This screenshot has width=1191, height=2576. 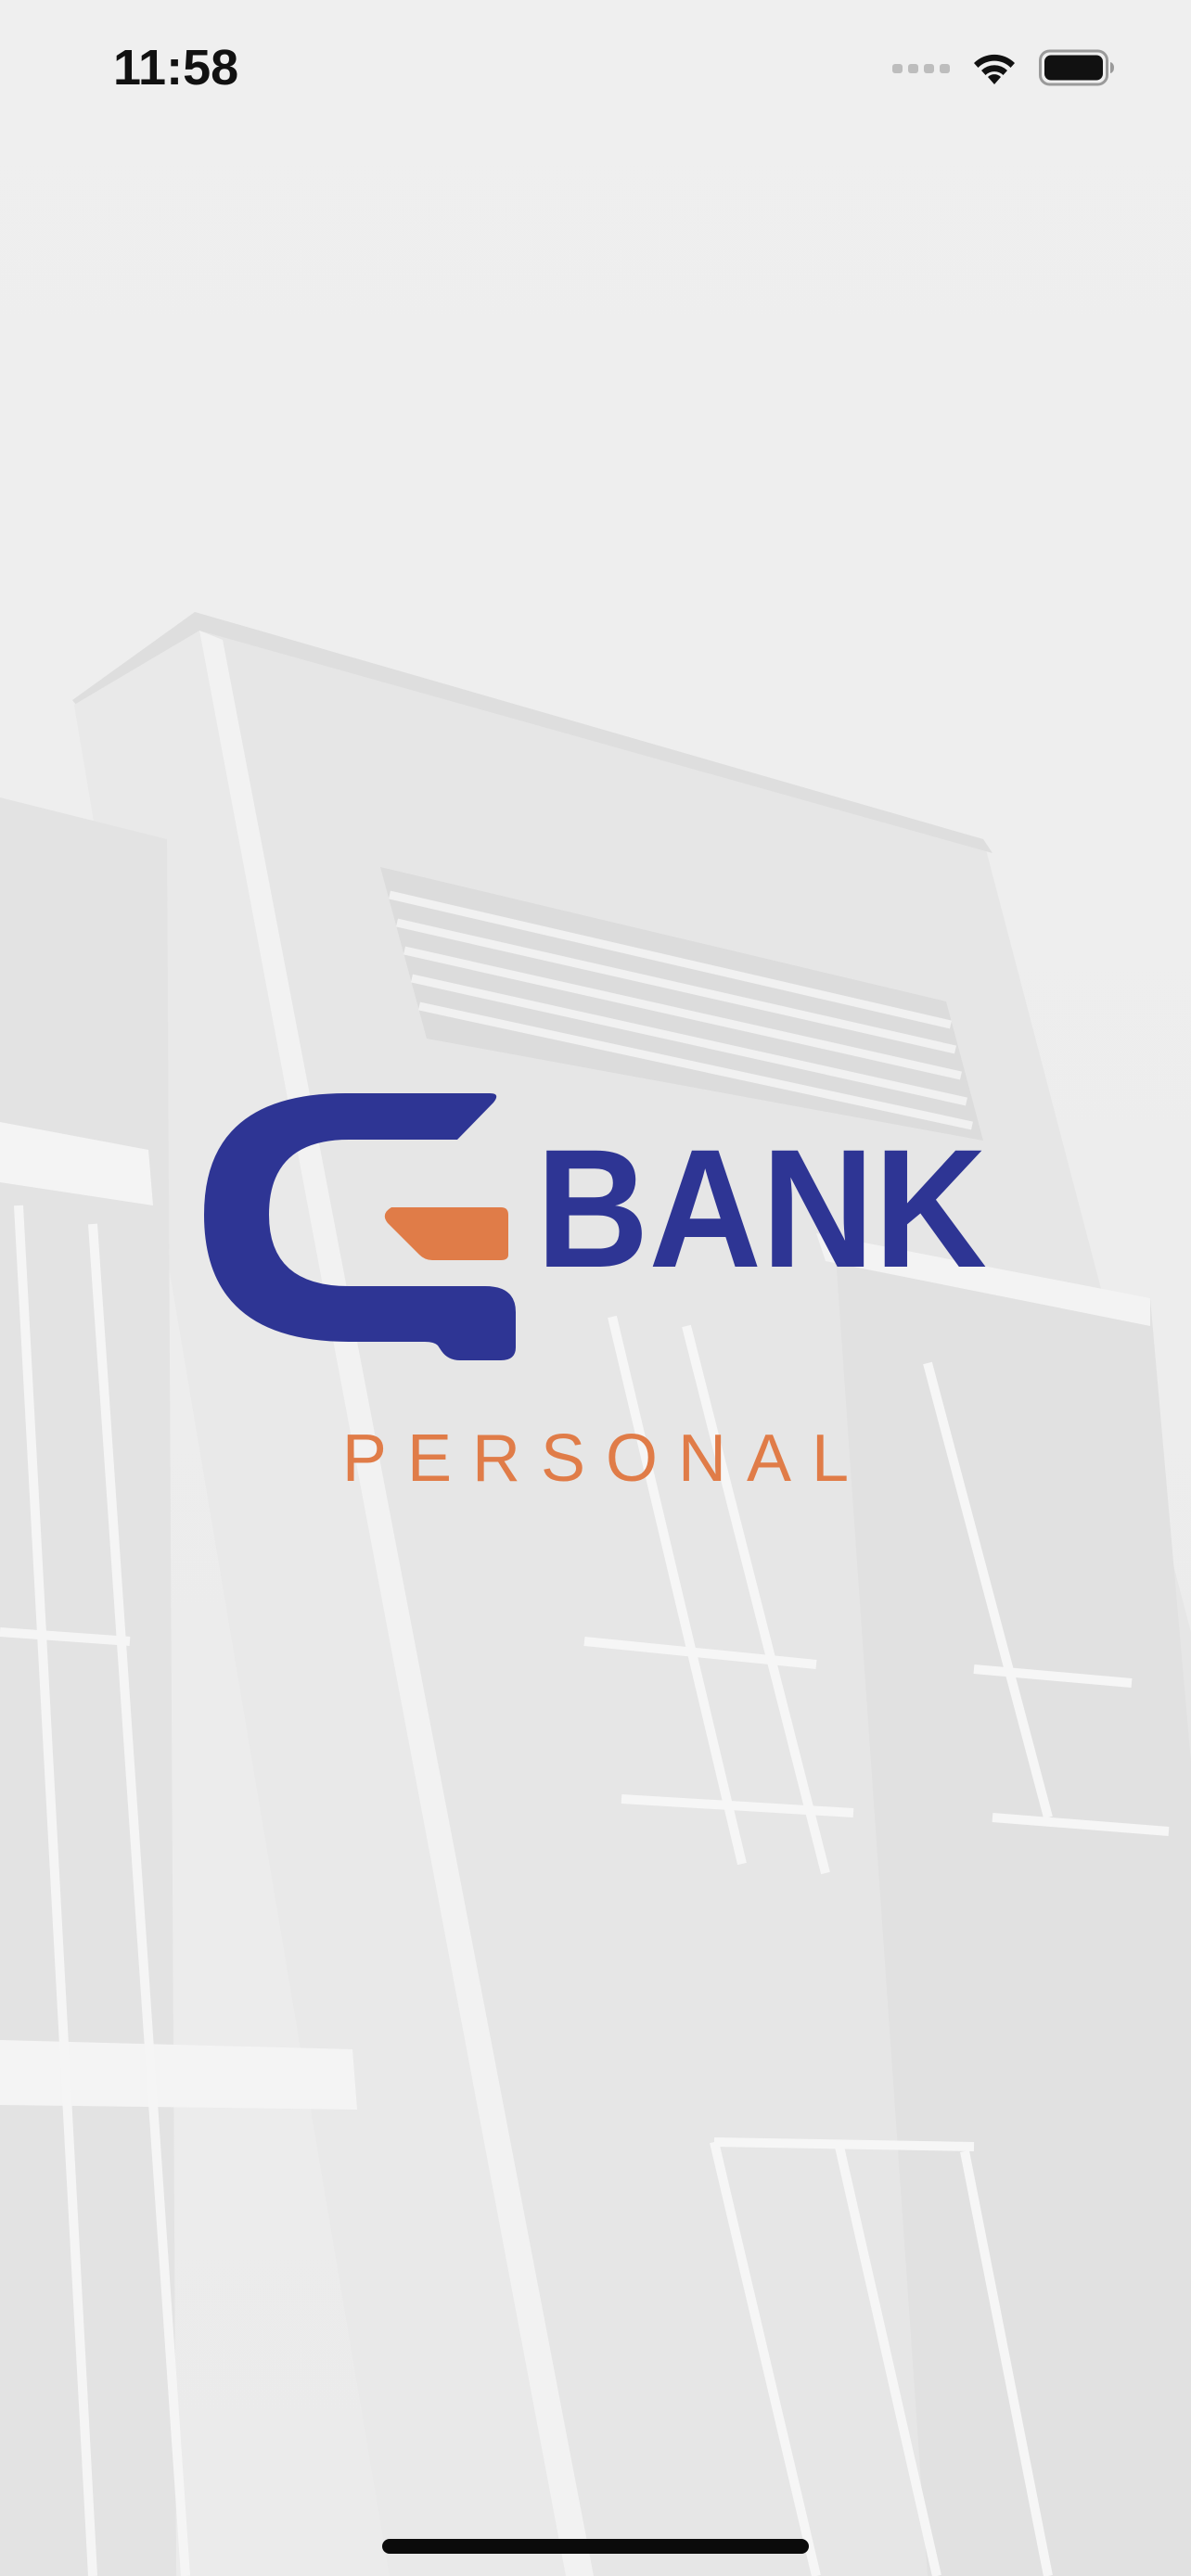 I want to click on cellular-signal-icon, so click(x=921, y=68).